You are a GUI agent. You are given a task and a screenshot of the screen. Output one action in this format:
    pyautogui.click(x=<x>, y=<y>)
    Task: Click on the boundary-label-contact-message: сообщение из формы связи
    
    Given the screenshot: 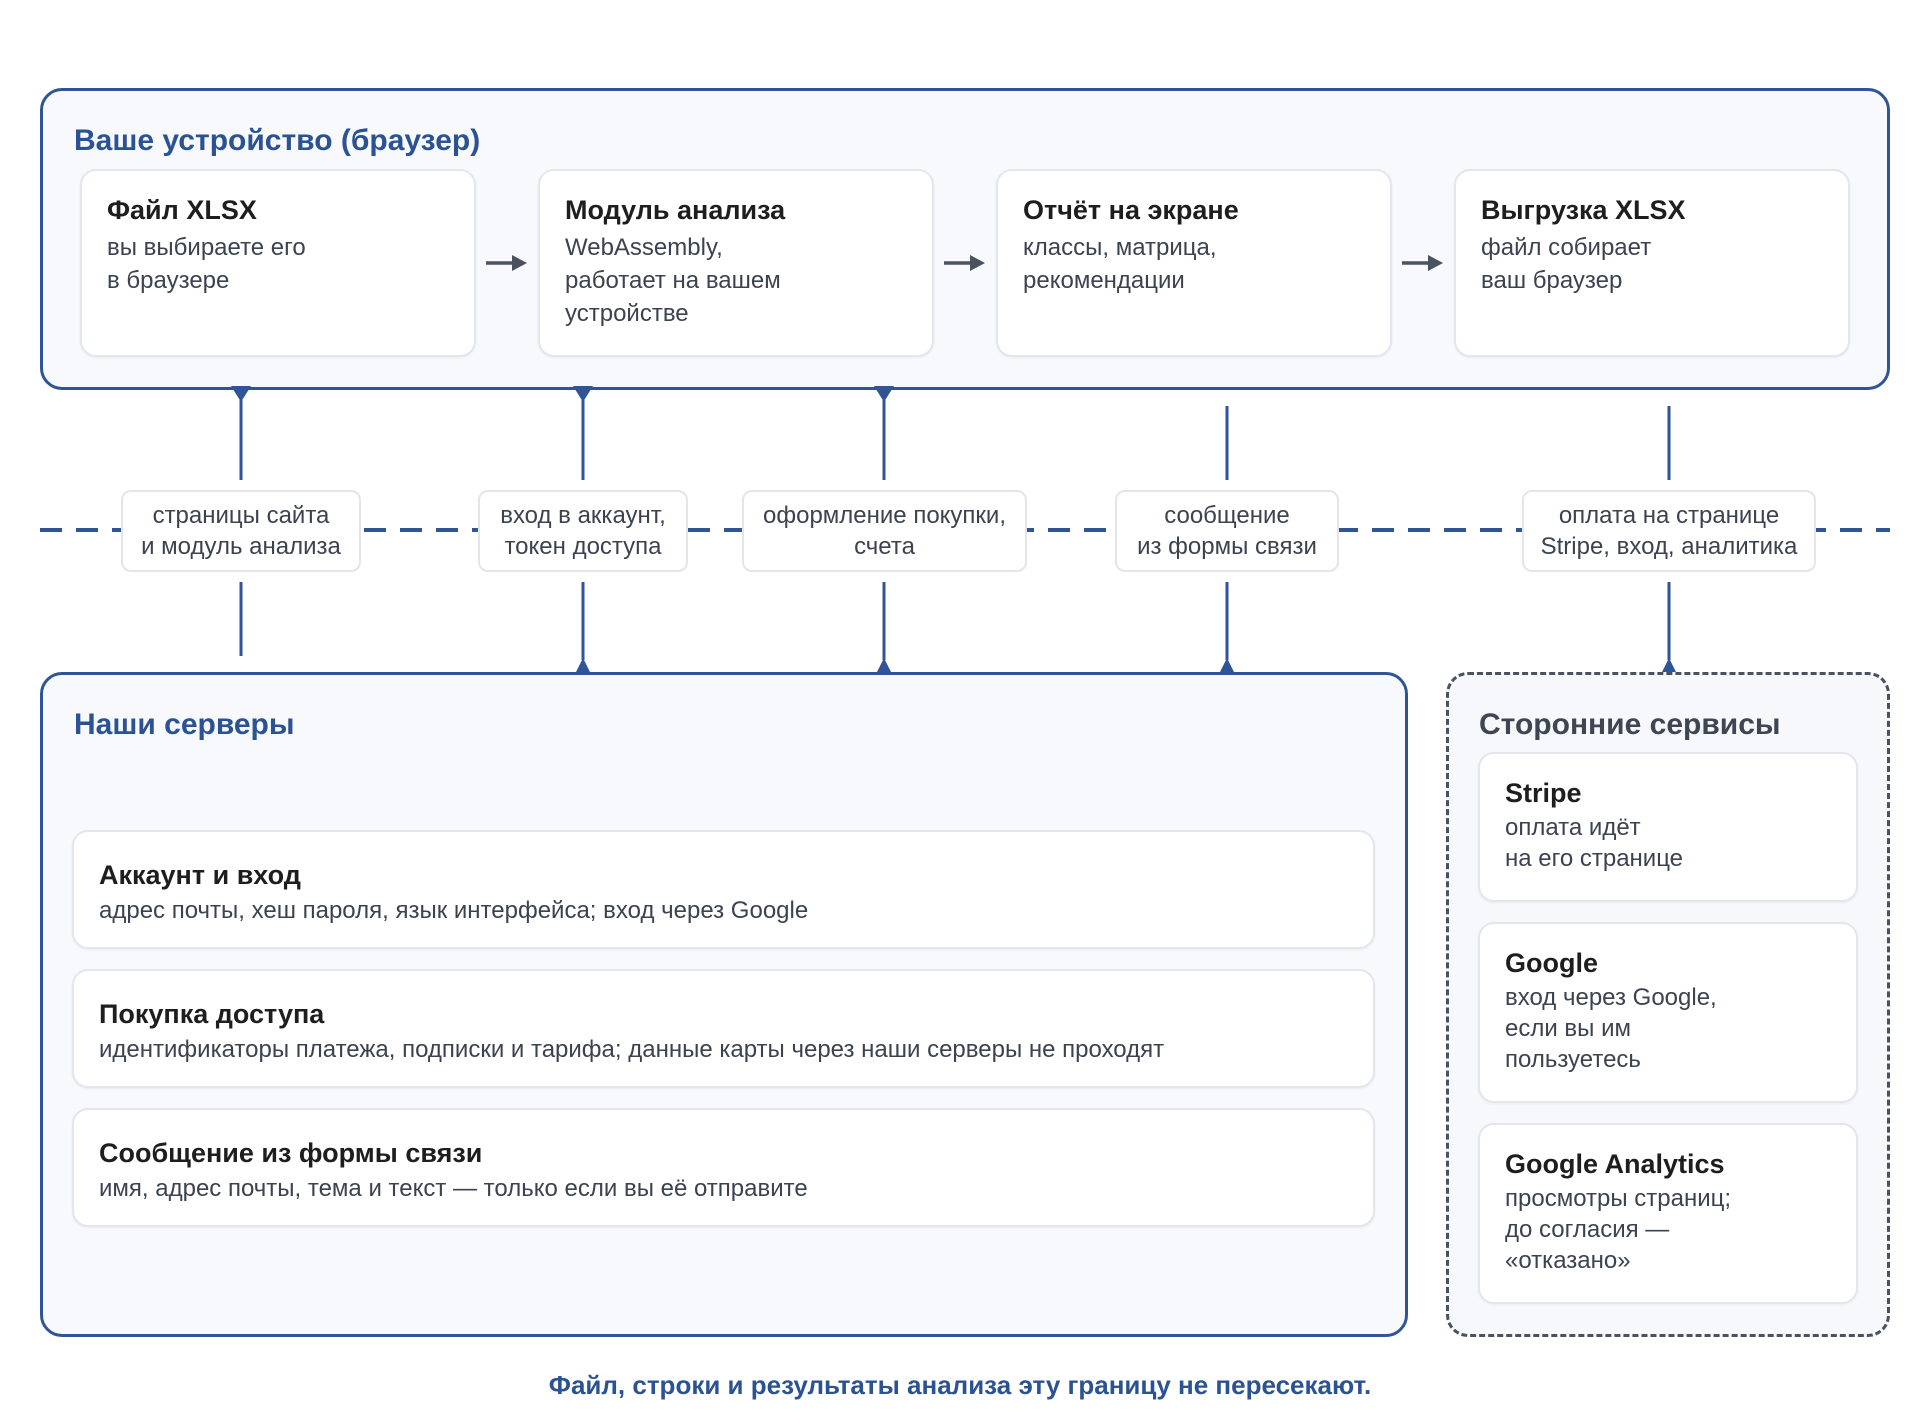 What is the action you would take?
    pyautogui.click(x=1227, y=531)
    